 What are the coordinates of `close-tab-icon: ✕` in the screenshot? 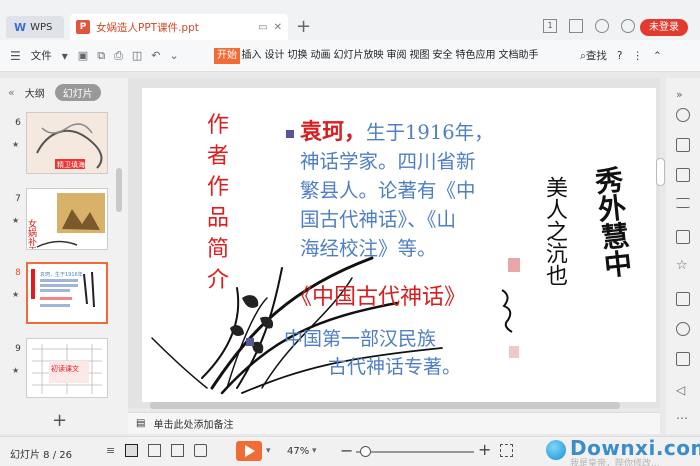 It's located at (278, 27).